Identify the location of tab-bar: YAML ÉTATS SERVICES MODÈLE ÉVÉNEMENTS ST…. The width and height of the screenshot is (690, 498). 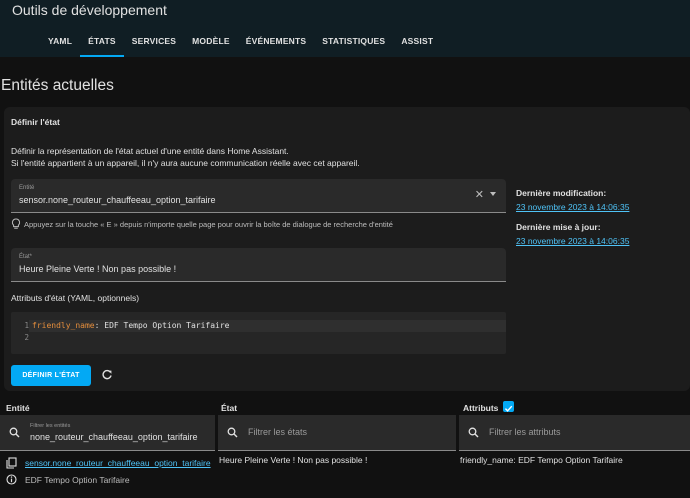
(240, 43).